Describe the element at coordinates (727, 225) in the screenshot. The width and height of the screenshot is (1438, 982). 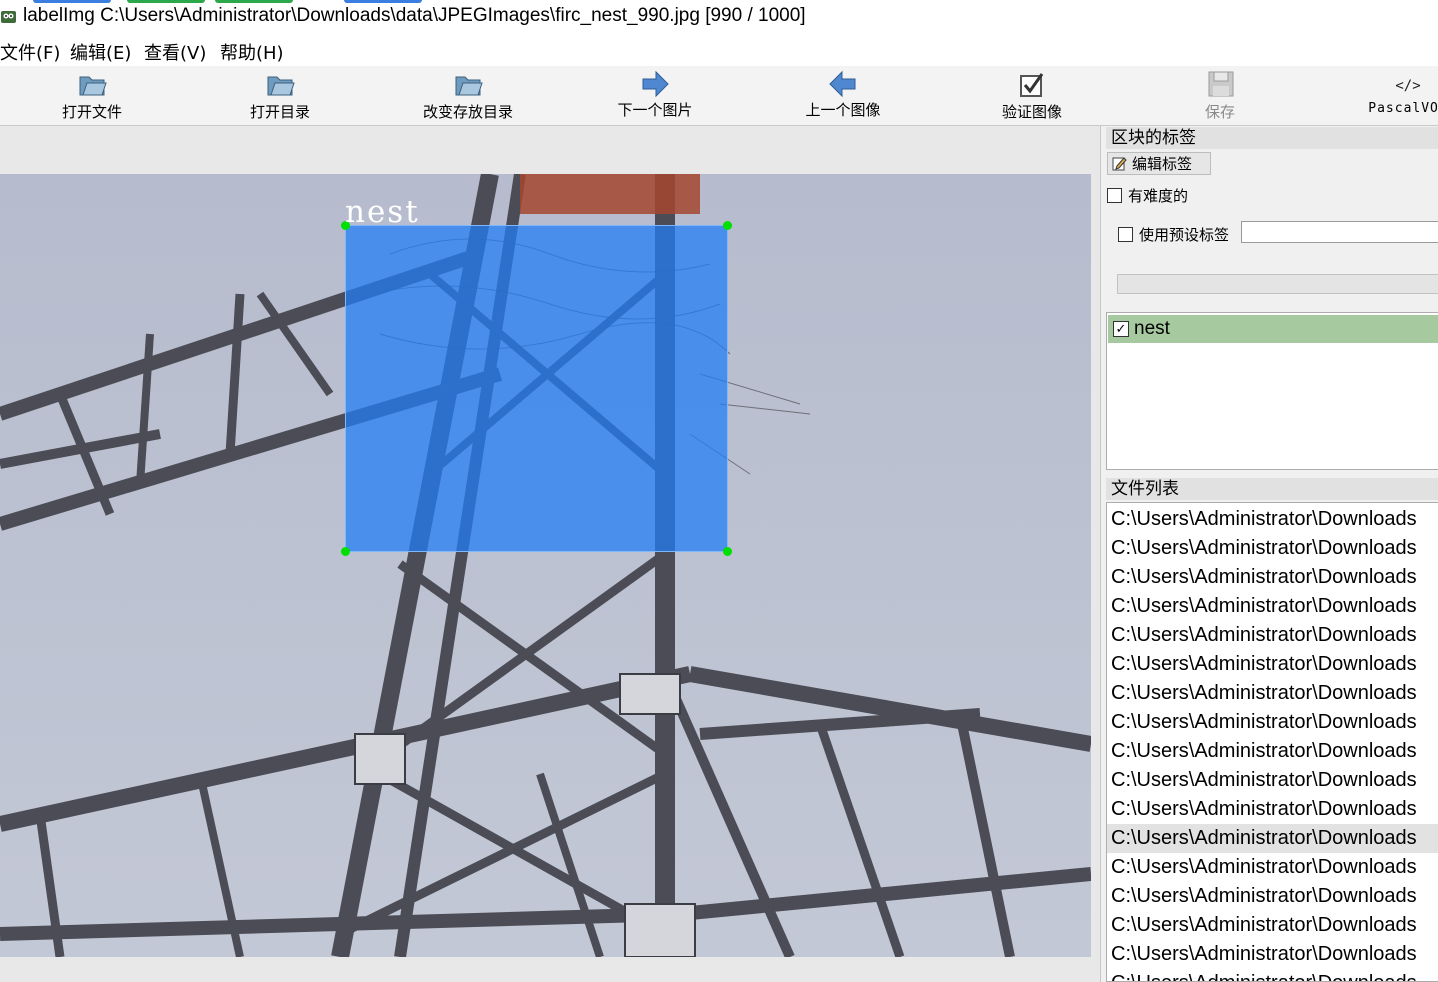
I see `bbox-handle-top-right` at that location.